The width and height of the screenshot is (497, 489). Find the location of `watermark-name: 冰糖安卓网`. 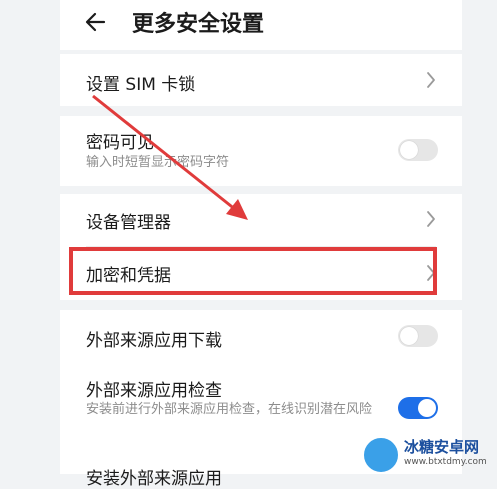

watermark-name: 冰糖安卓网 is located at coordinates (442, 447).